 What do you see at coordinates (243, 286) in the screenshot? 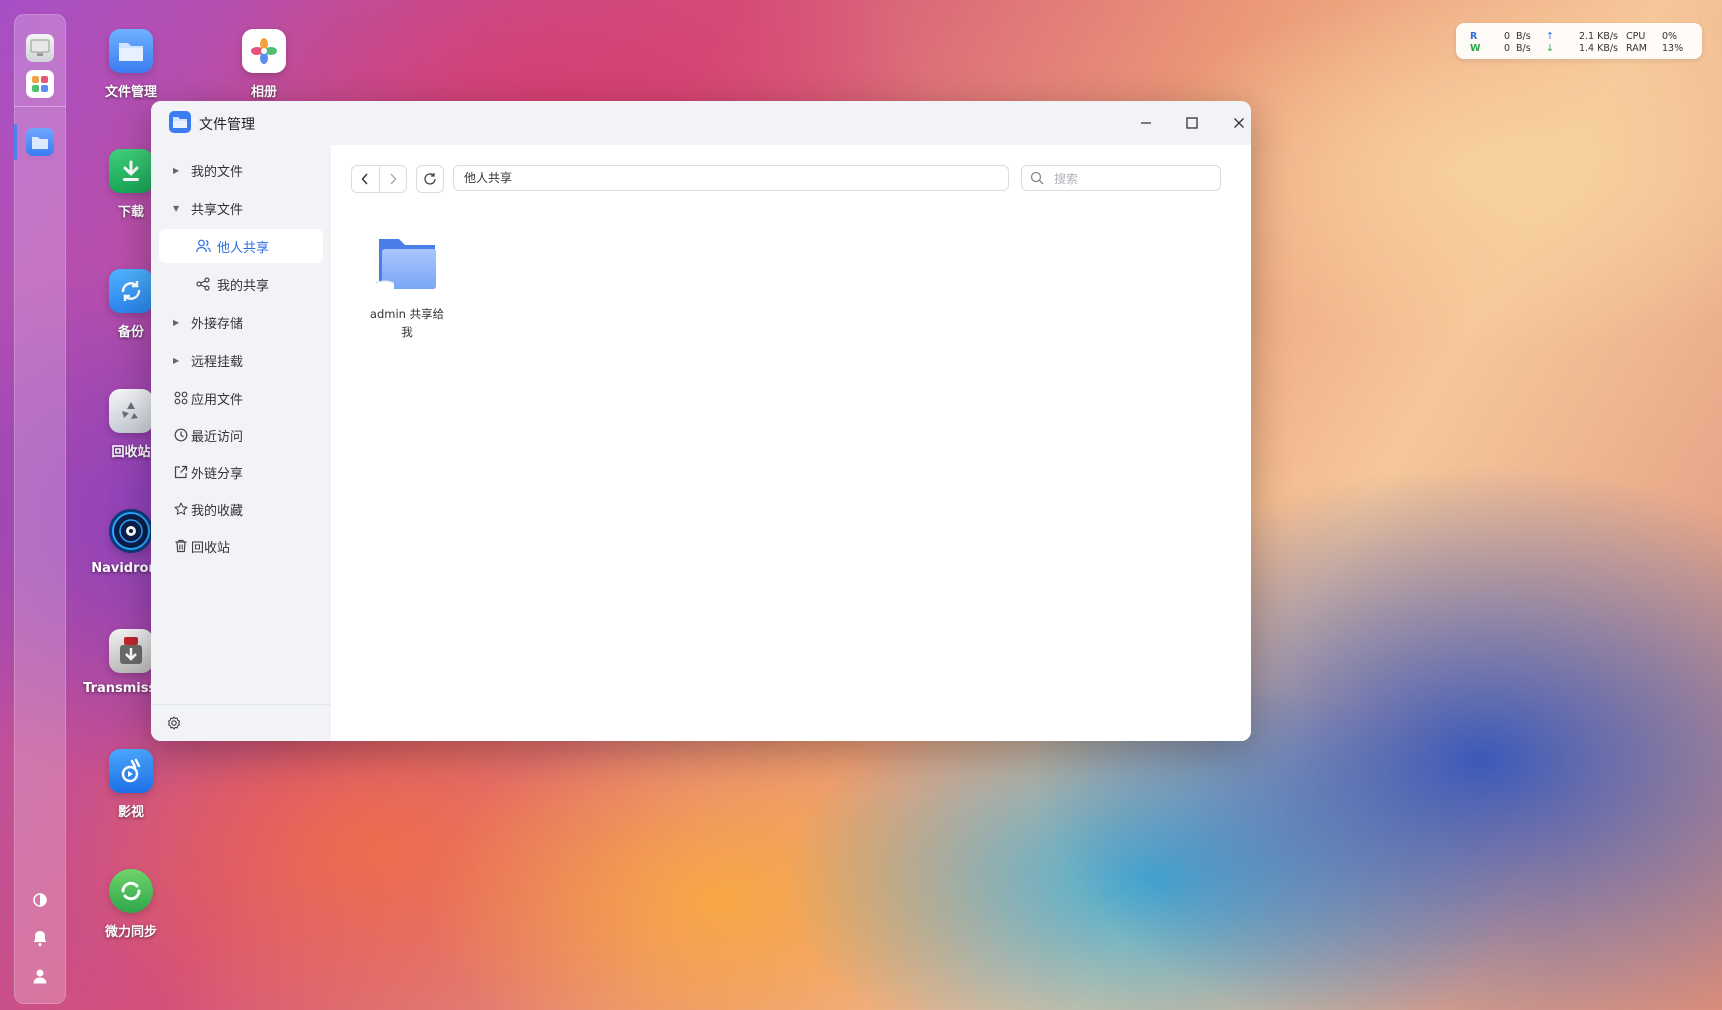
I see `sidebar-item-label: 我的共享` at bounding box center [243, 286].